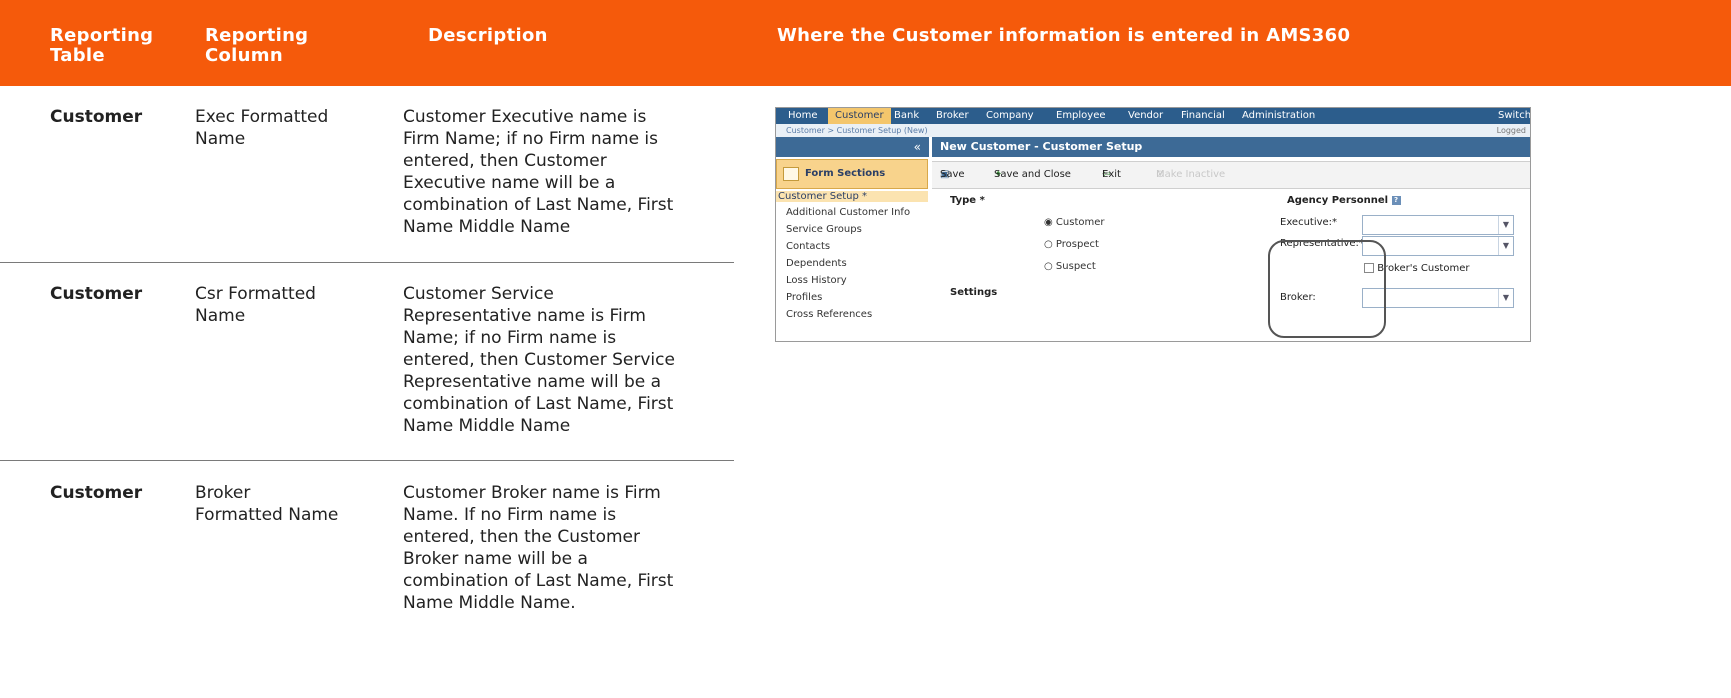 The width and height of the screenshot is (1731, 698). I want to click on header-reporting-column: Reporting Column, so click(256, 46).